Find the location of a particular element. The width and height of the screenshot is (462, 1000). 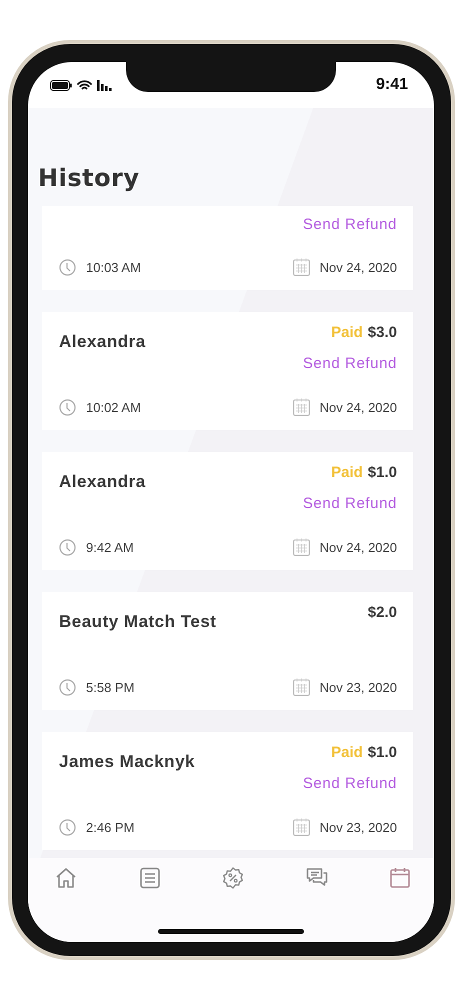

signal-icon is located at coordinates (105, 85).